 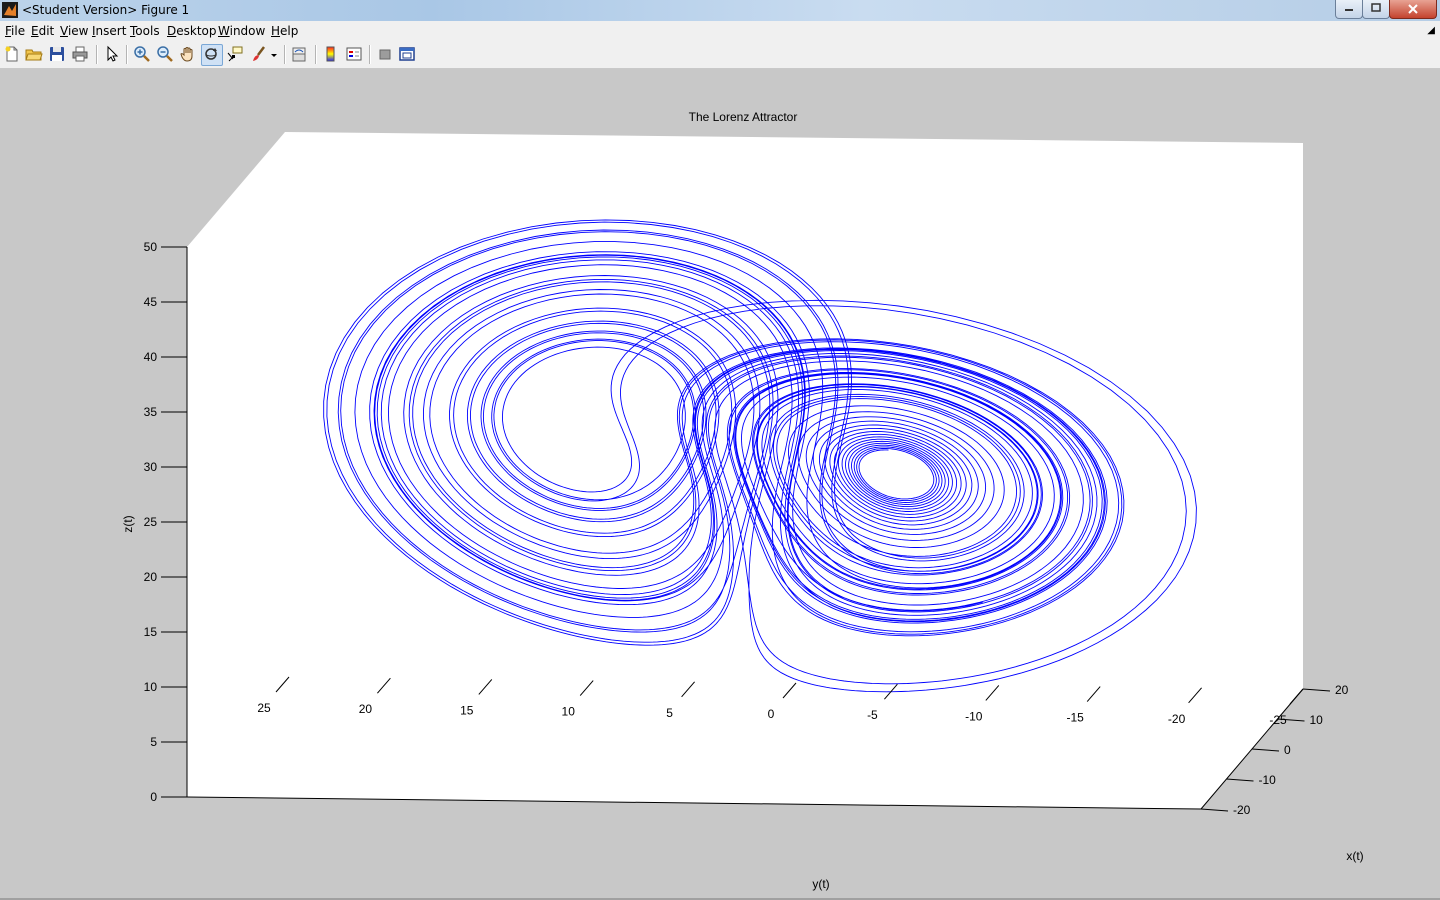 What do you see at coordinates (151, 357) in the screenshot?
I see `z-tick-label: 40` at bounding box center [151, 357].